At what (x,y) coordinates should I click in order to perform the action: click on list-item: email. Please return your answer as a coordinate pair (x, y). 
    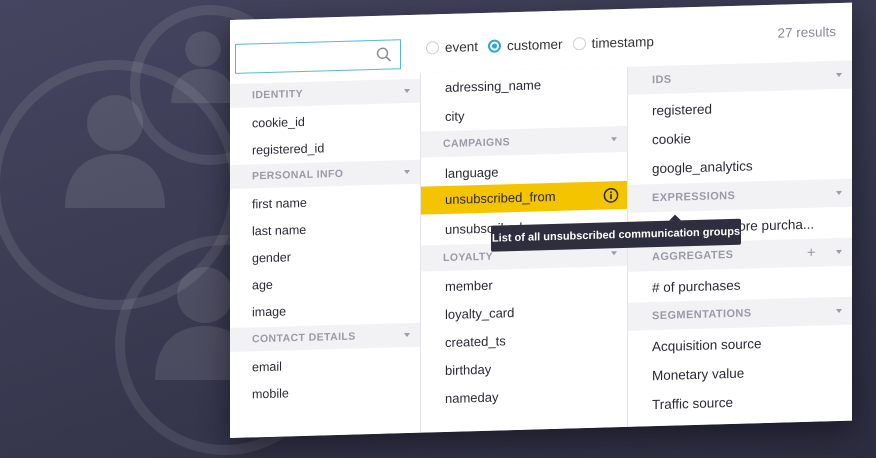
    Looking at the image, I should click on (267, 367).